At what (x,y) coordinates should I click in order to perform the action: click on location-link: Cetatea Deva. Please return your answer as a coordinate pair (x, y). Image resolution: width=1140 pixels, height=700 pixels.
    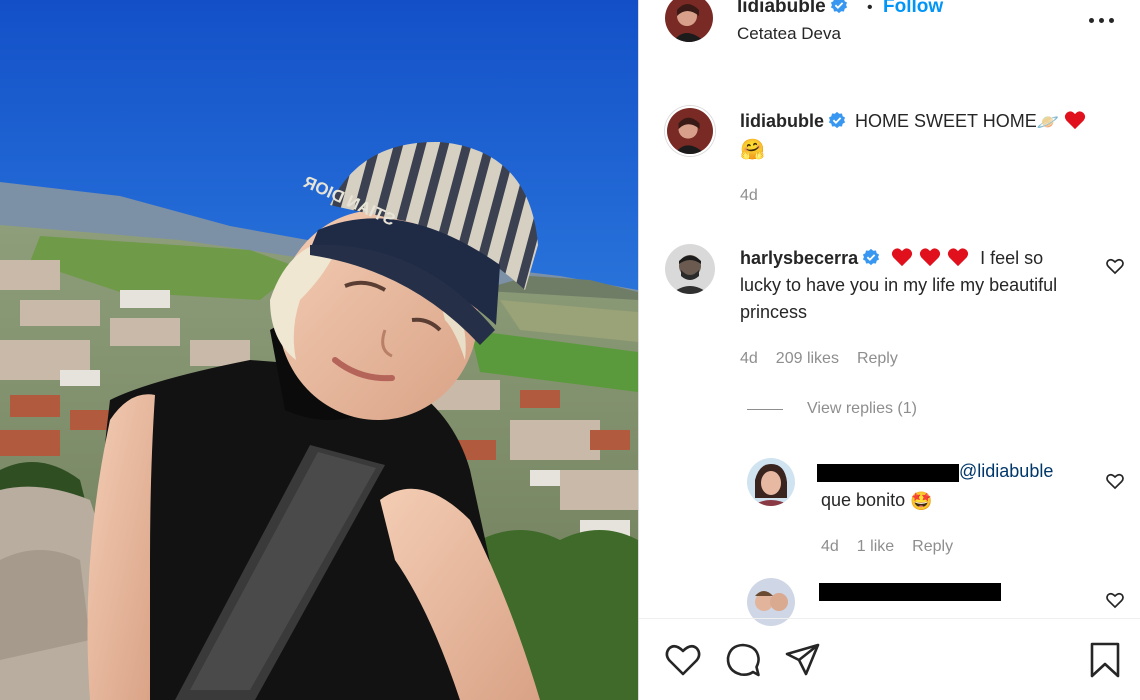
    Looking at the image, I should click on (789, 34).